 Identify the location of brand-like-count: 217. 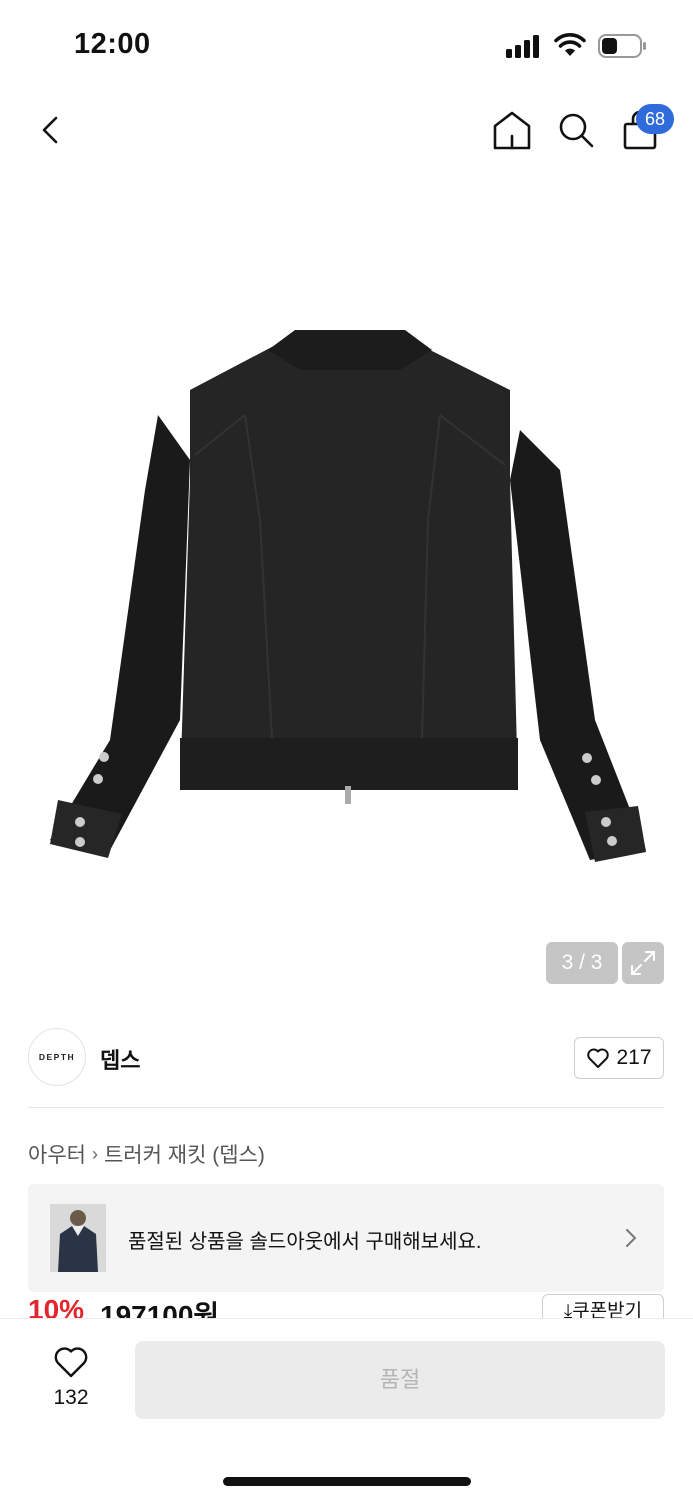
(634, 1057).